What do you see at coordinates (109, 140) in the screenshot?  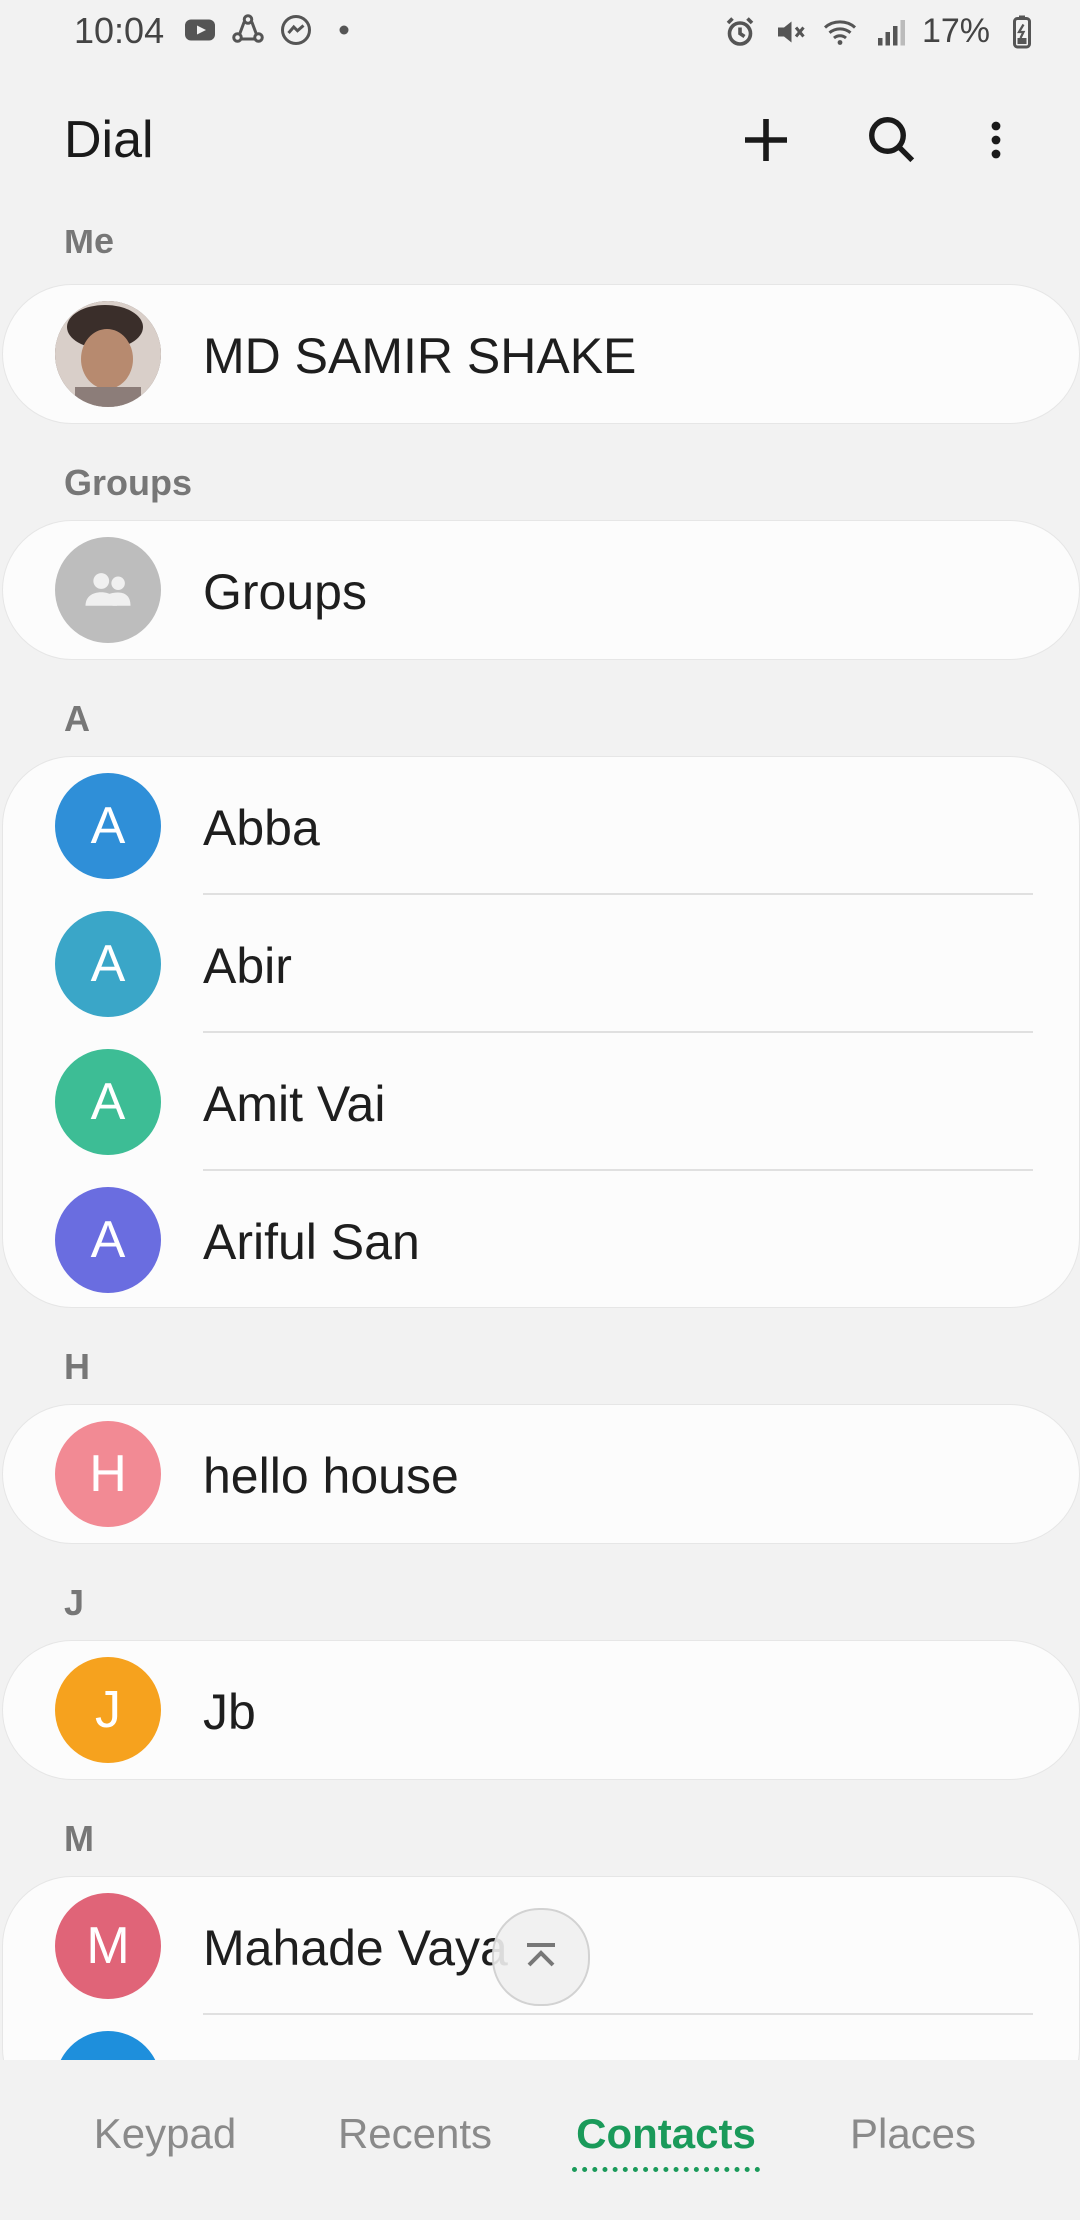 I see `page-title: Dial` at bounding box center [109, 140].